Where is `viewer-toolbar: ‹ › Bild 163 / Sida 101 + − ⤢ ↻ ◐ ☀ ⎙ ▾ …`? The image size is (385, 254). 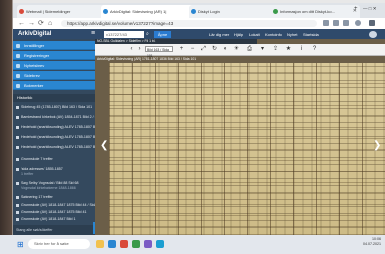 viewer-toolbar: ‹ › Bild 163 / Sida 101 + − ⤢ ↻ ◐ ☀ ⎙ ▾ … is located at coordinates (240, 51).